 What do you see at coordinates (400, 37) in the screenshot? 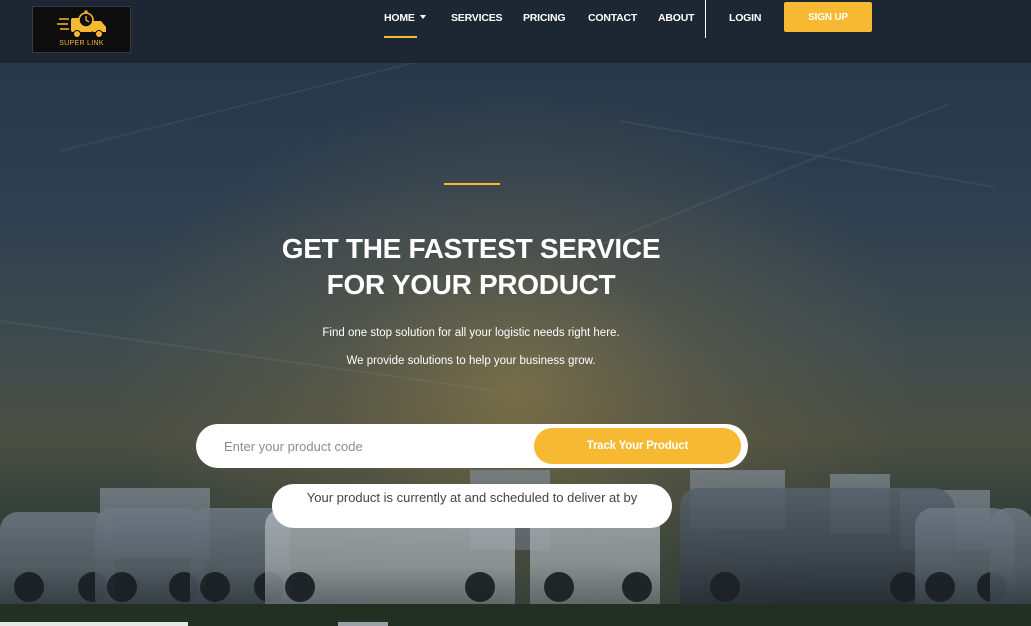
I see `nav-active-indicator` at bounding box center [400, 37].